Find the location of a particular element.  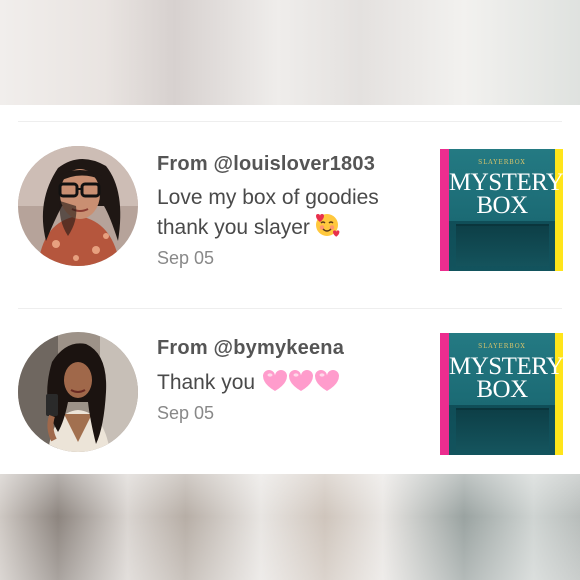

pink-hearts-icon is located at coordinates (301, 384).